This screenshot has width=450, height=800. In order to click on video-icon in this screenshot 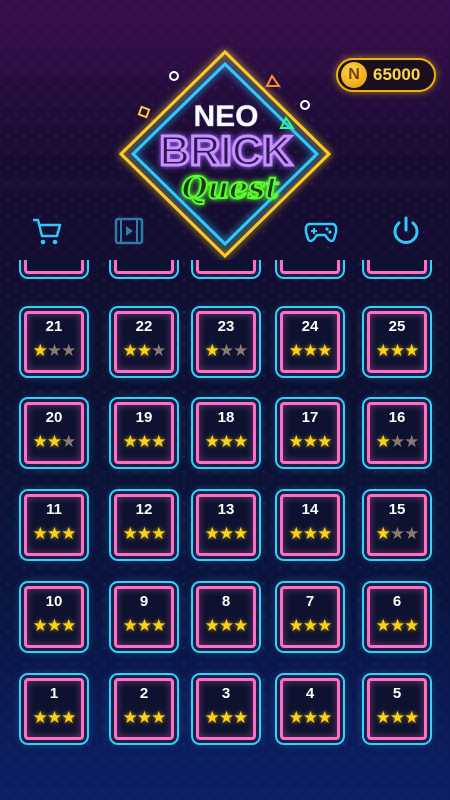, I will do `click(129, 231)`.